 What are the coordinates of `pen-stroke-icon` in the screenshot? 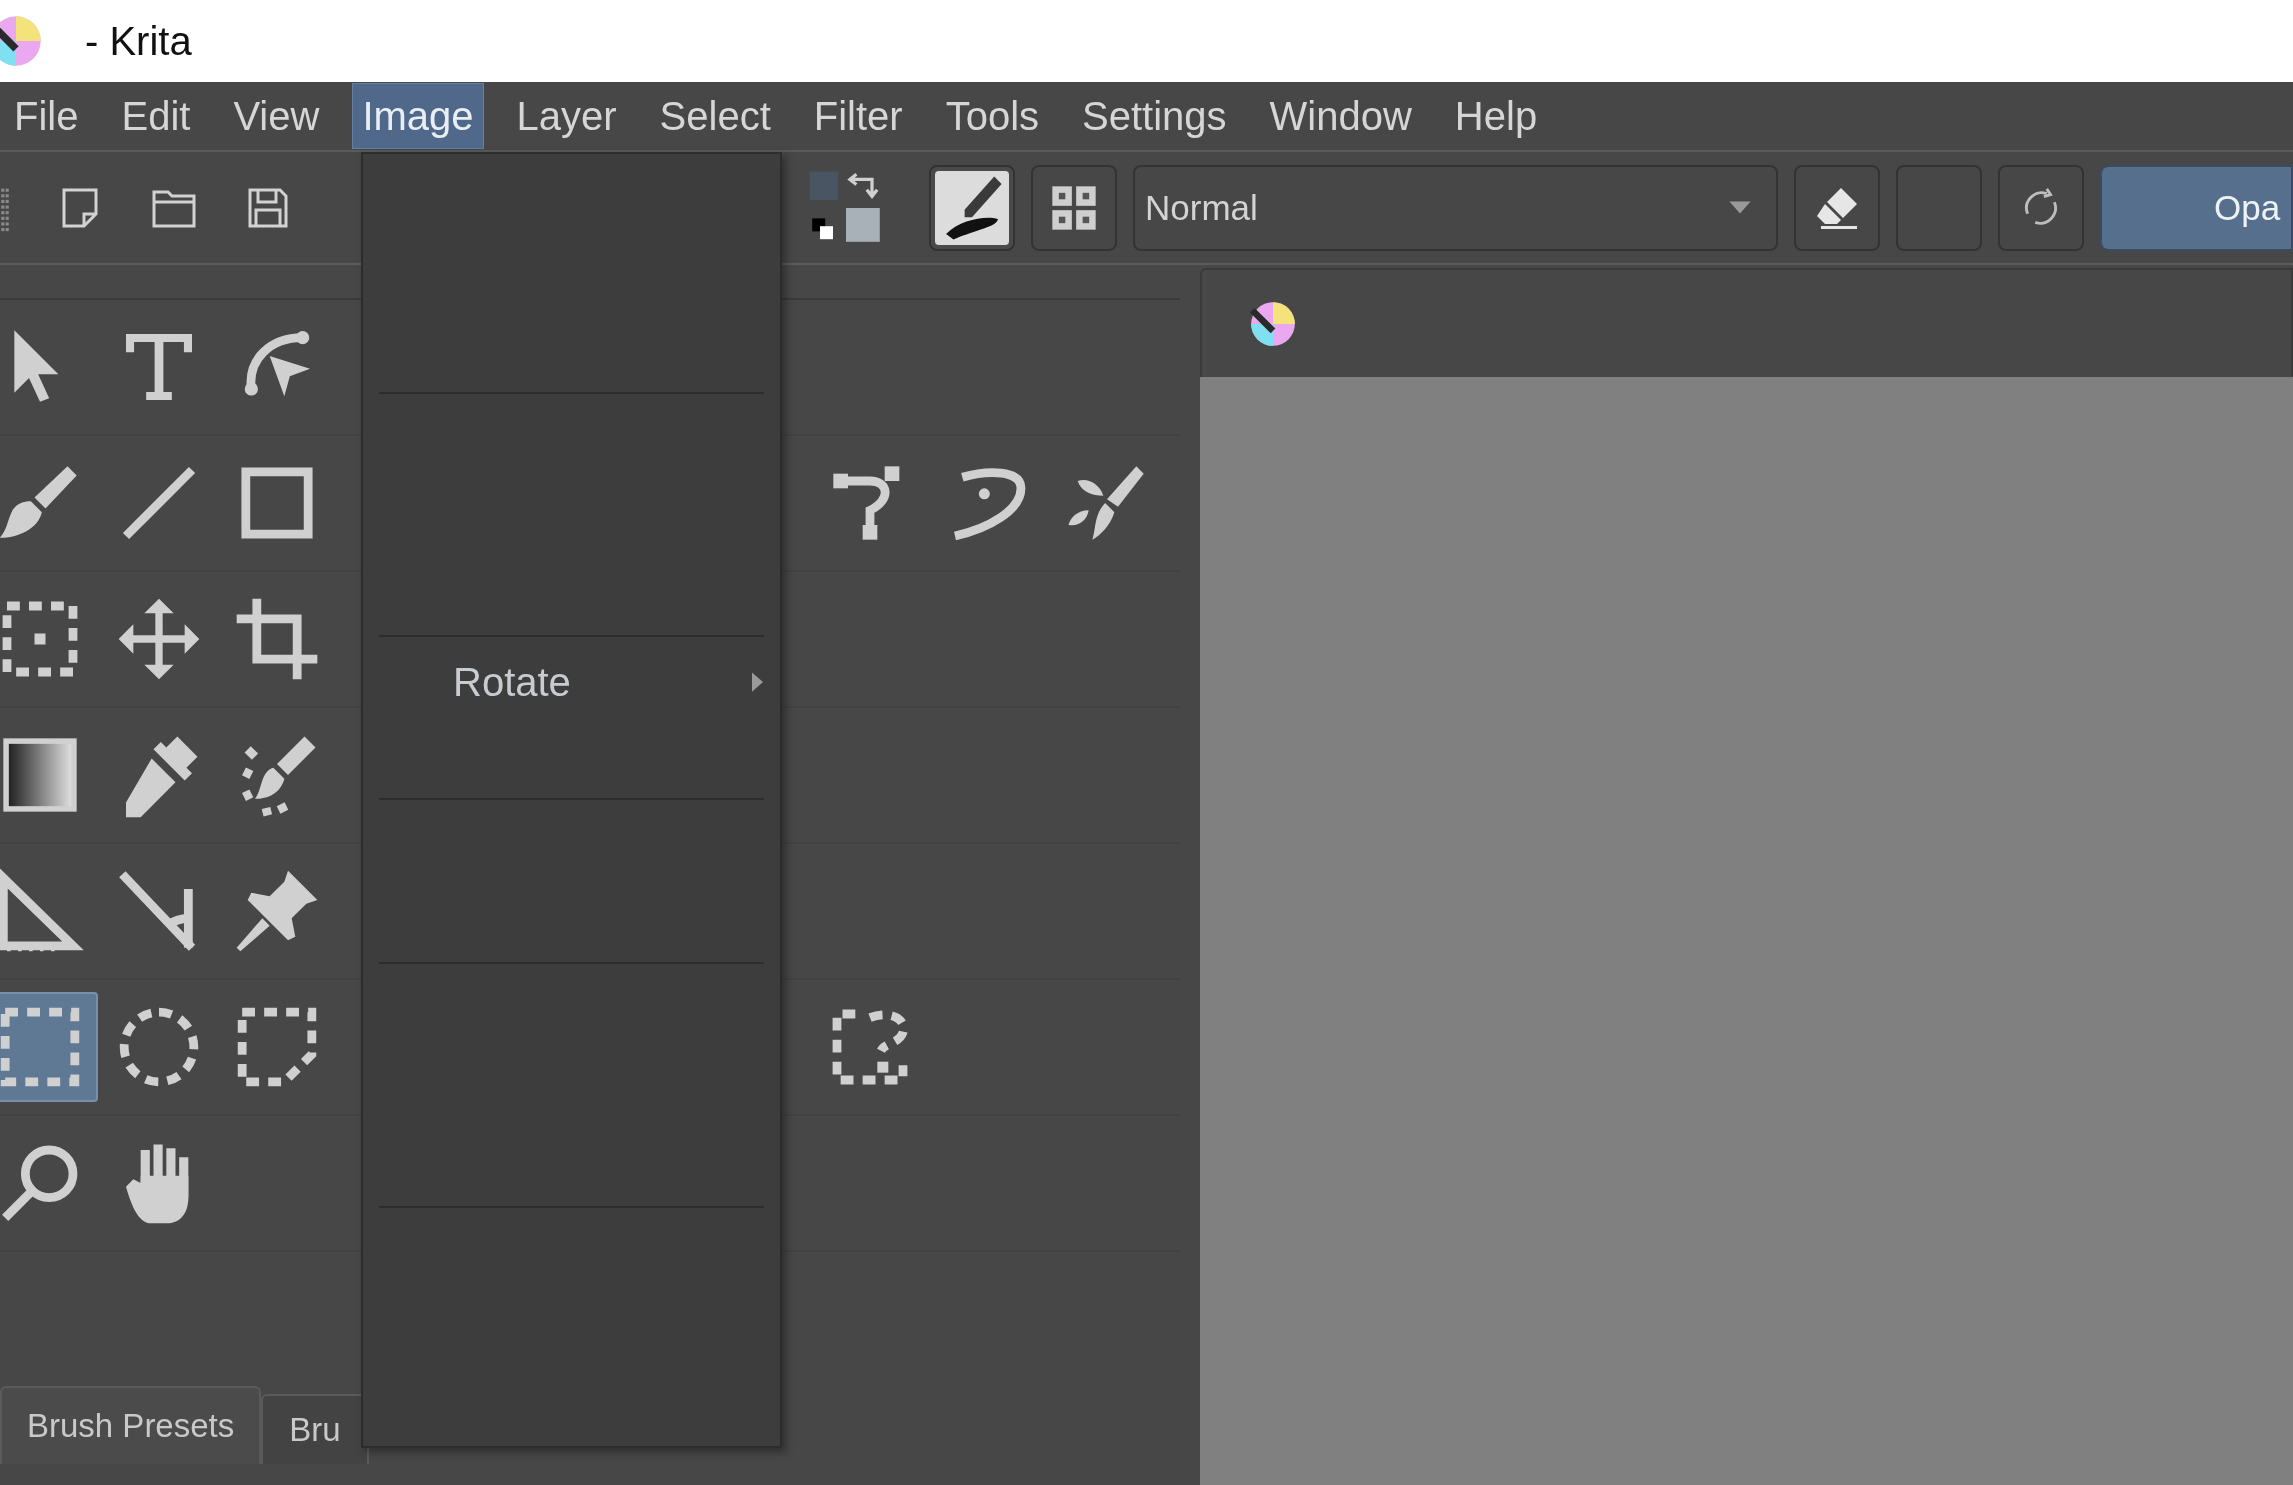 It's located at (972, 207).